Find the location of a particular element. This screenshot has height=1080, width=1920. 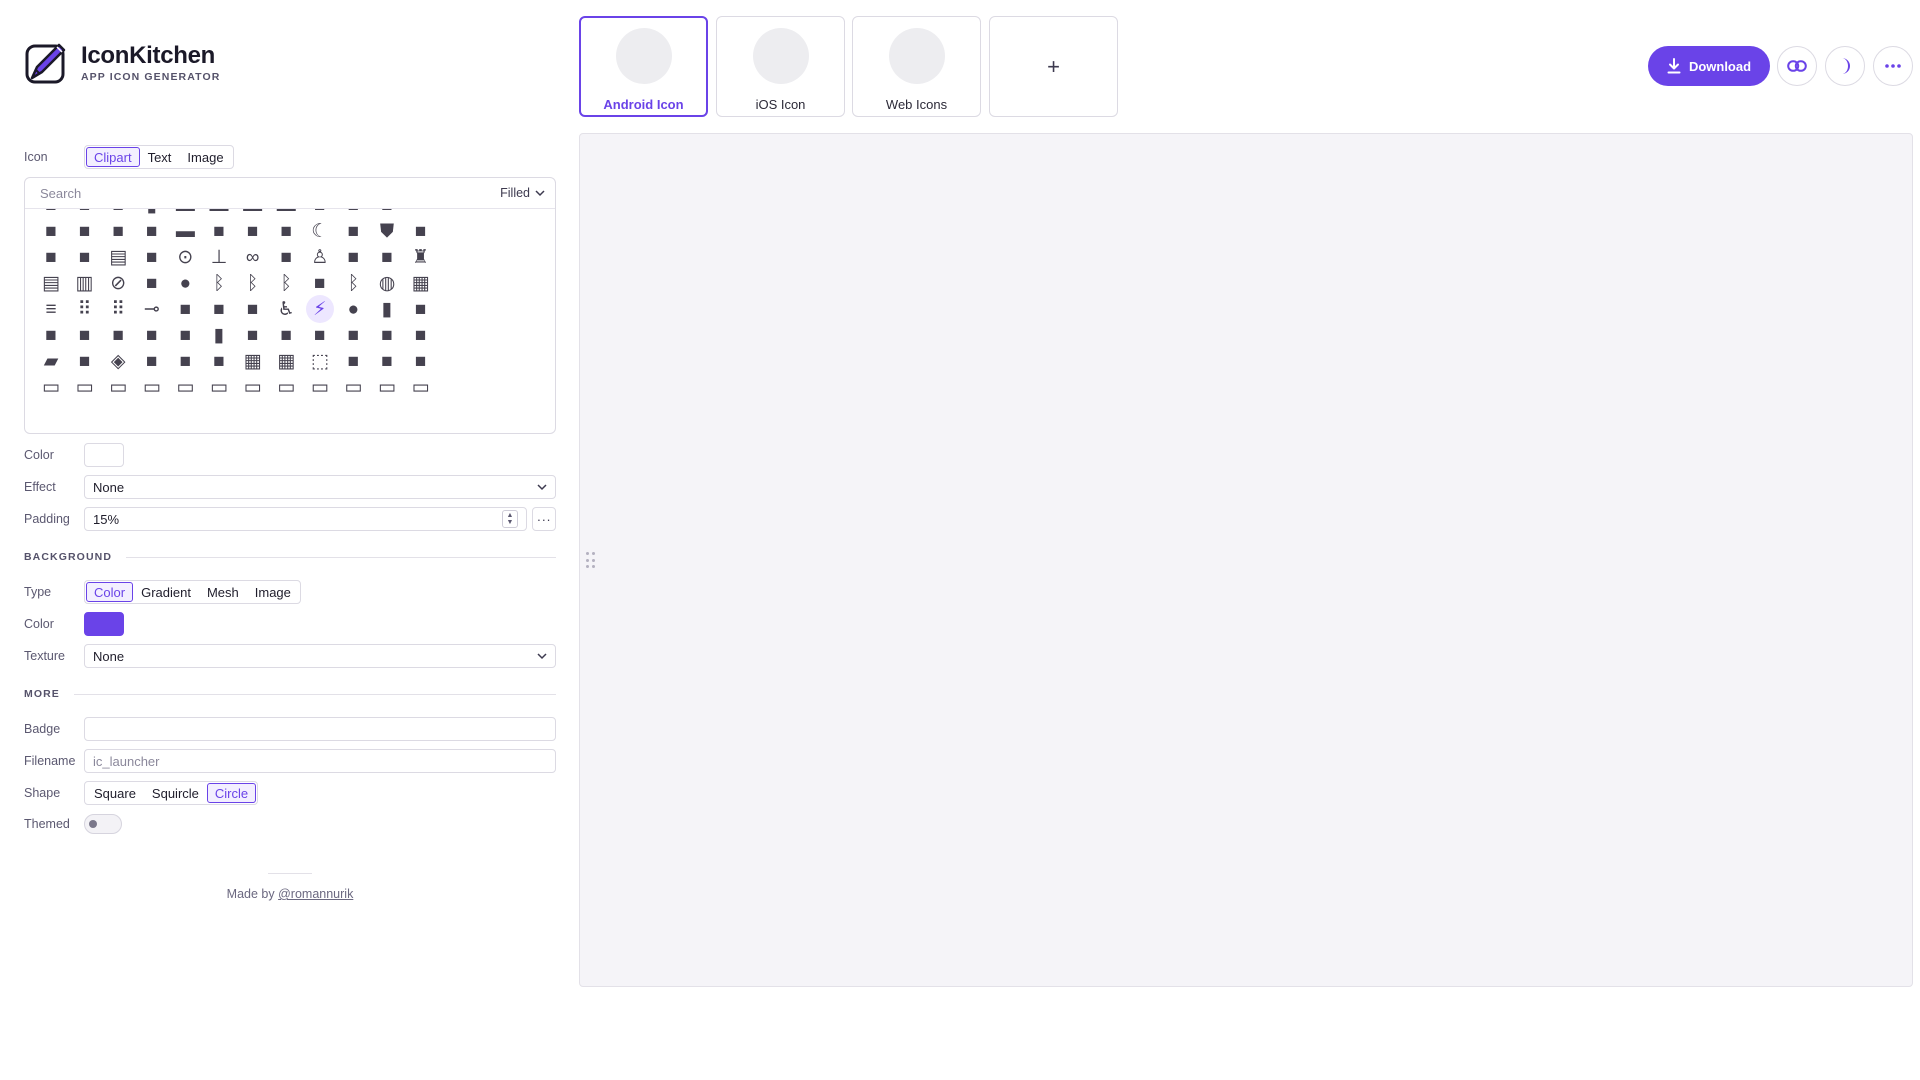

bookmark-icon: ▮ is located at coordinates (219, 335).